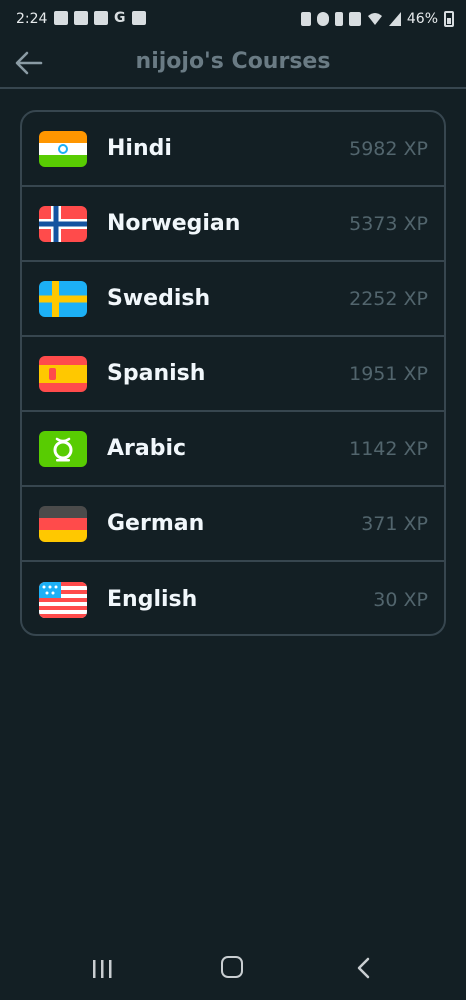  I want to click on spain-flag-icon, so click(63, 373).